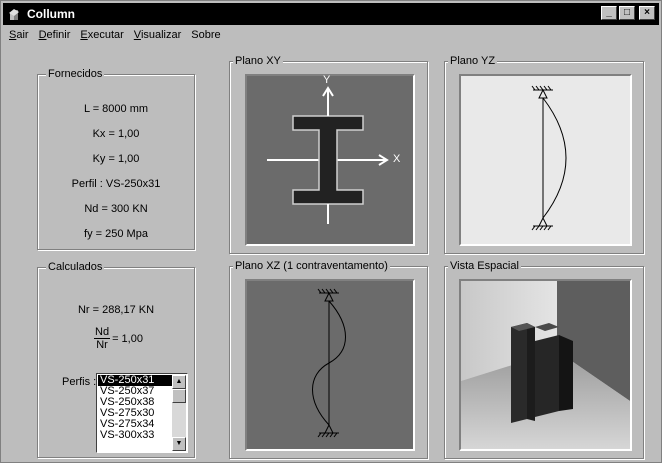 The image size is (662, 463). I want to click on ratio-denominator: Nr, so click(102, 345).